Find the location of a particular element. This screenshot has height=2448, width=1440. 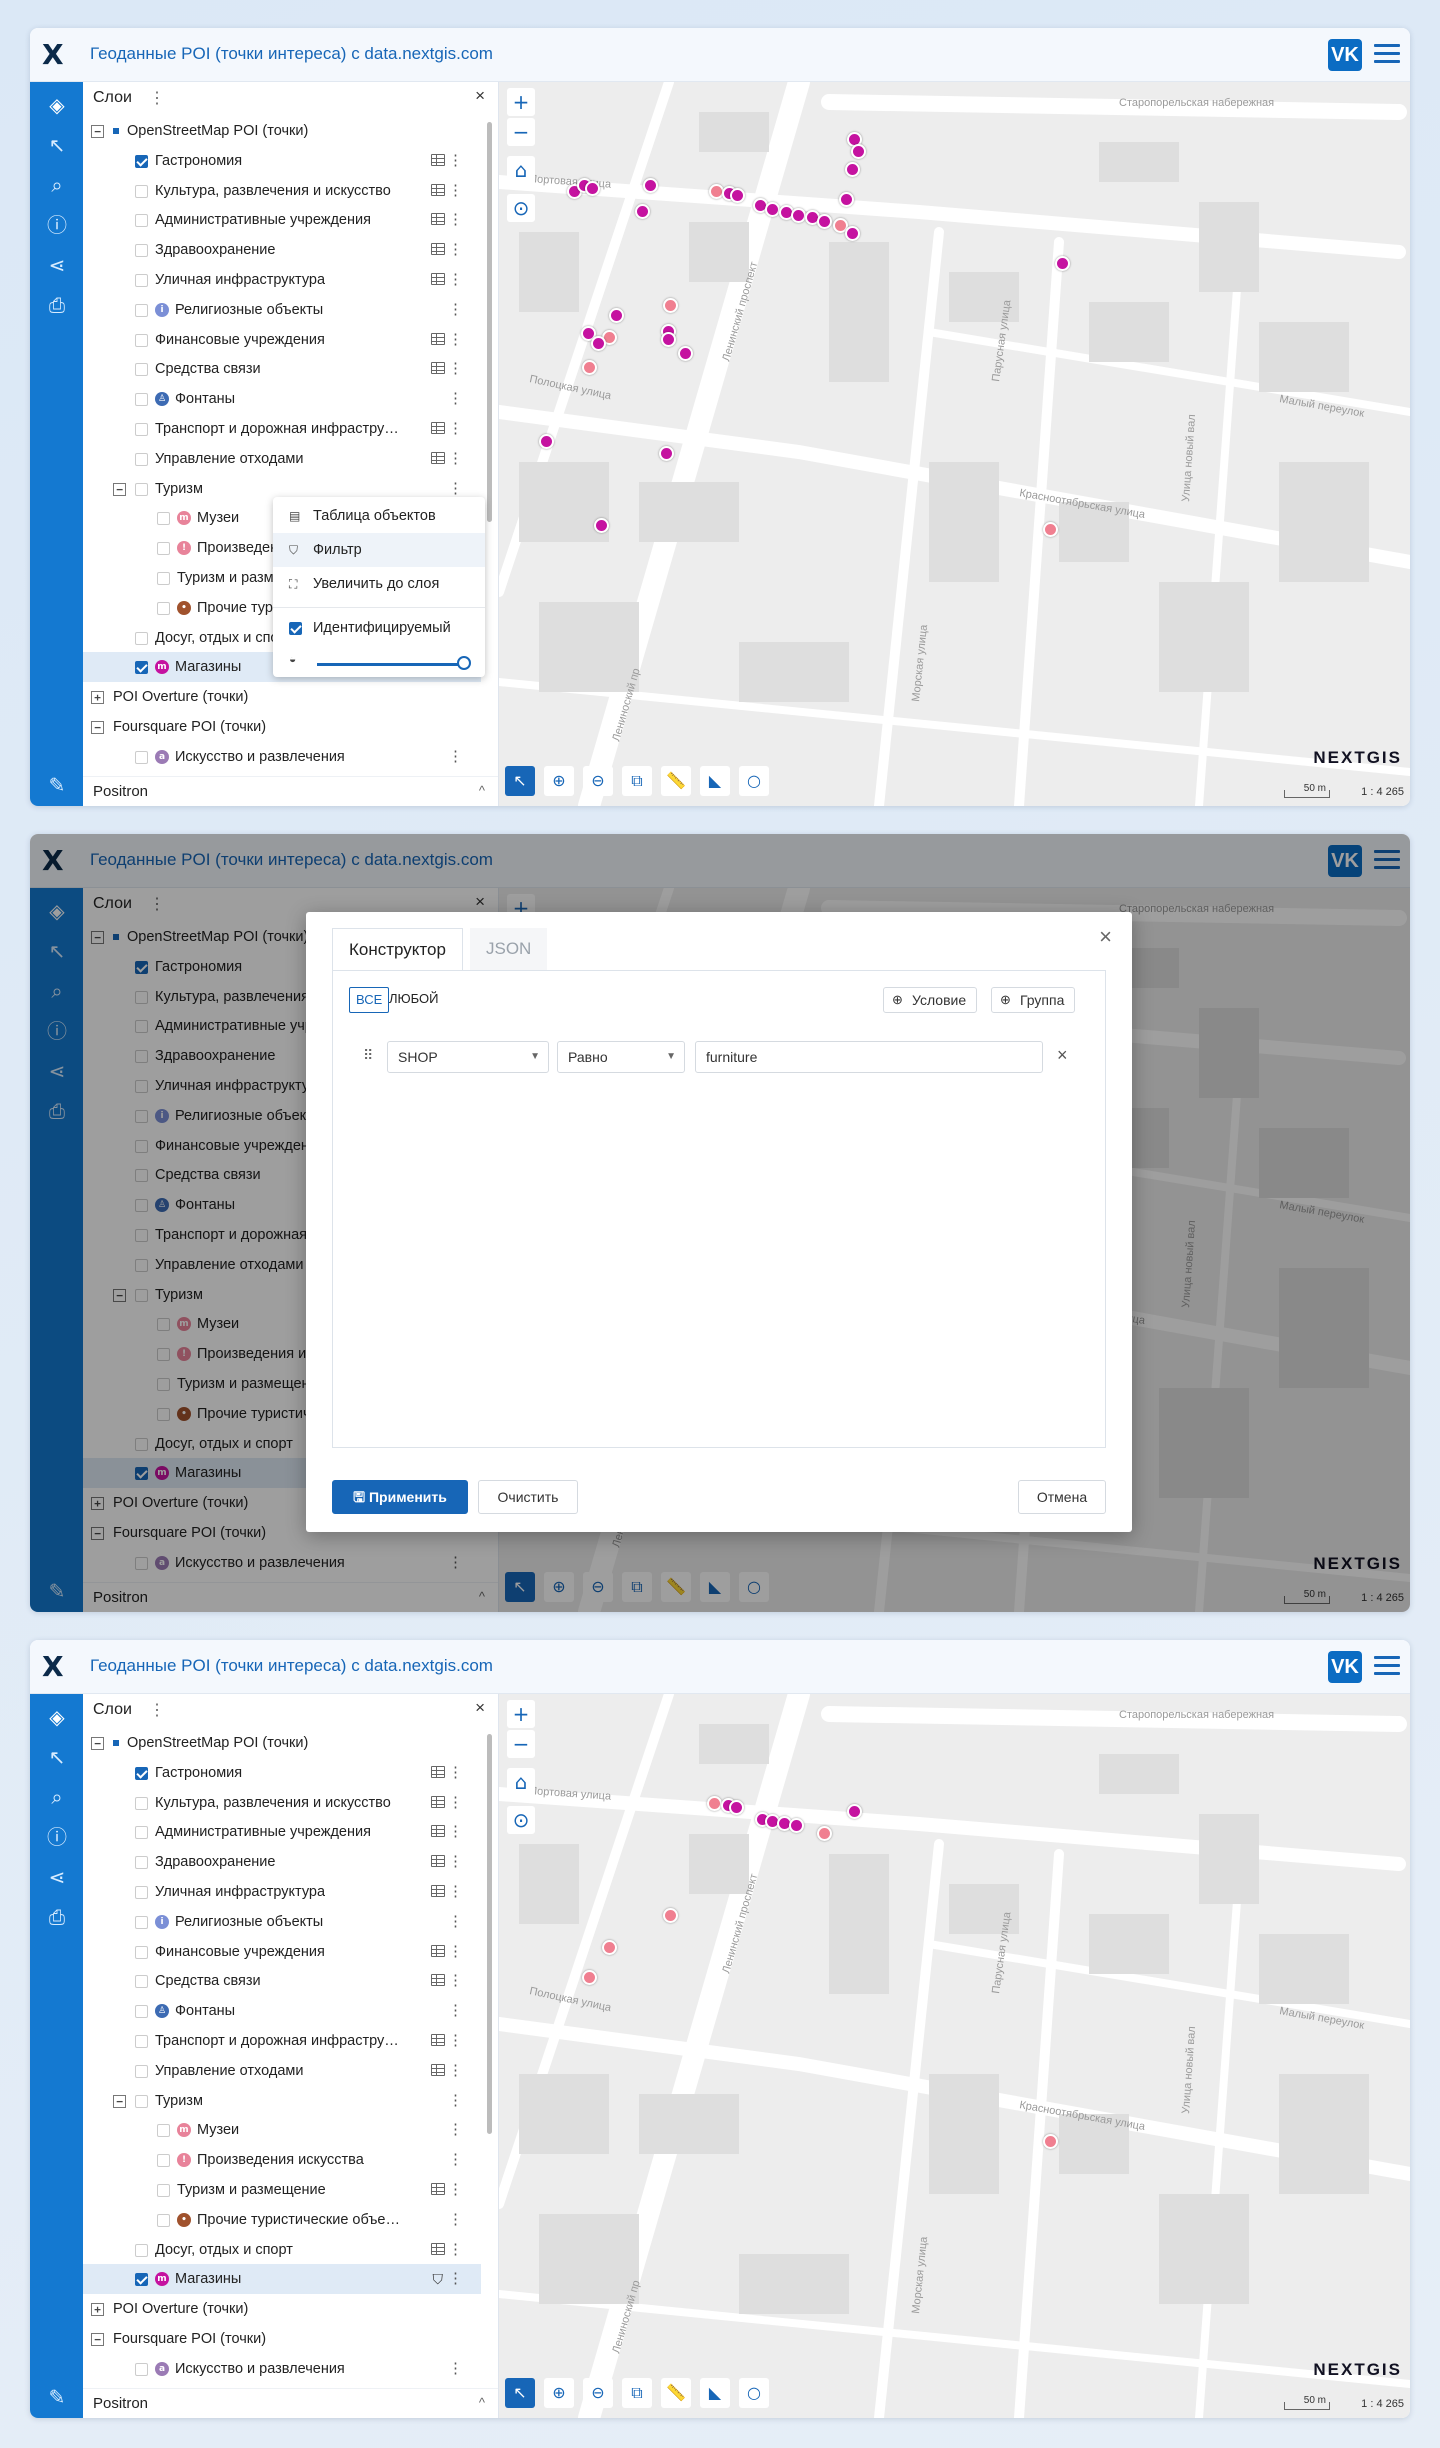

menu-icon is located at coordinates (1387, 54).